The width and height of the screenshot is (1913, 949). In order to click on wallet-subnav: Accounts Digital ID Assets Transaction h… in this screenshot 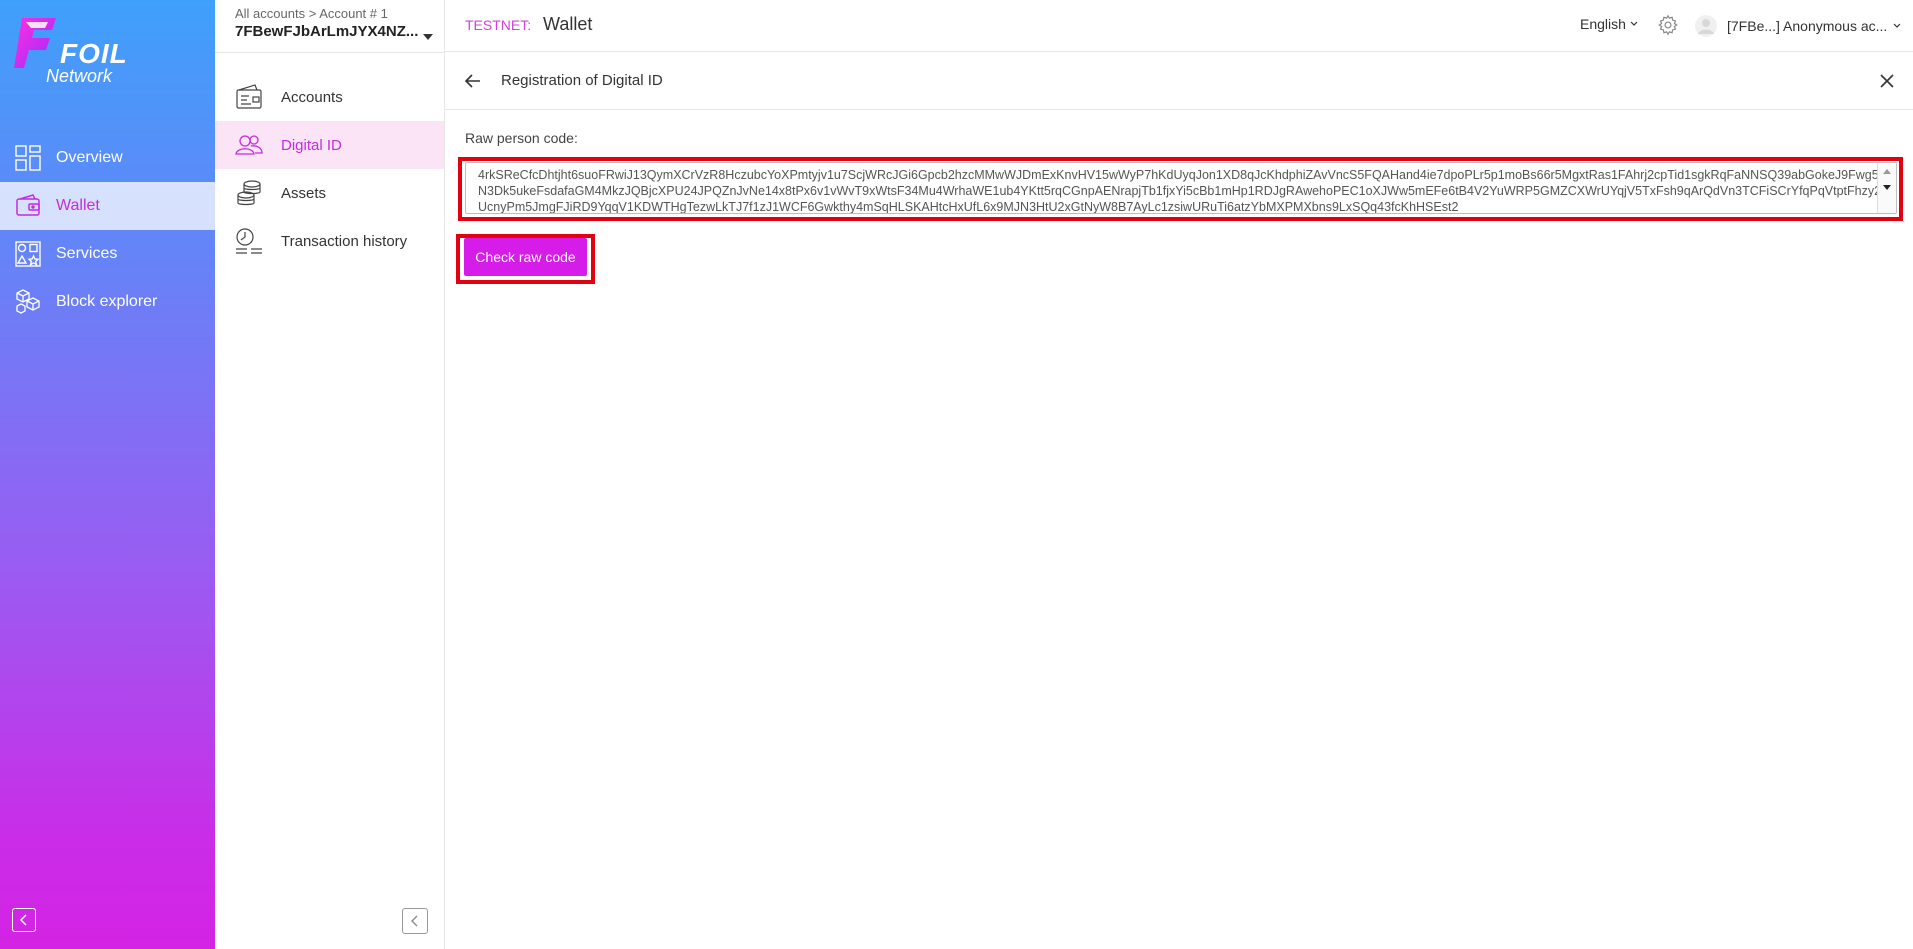, I will do `click(329, 169)`.